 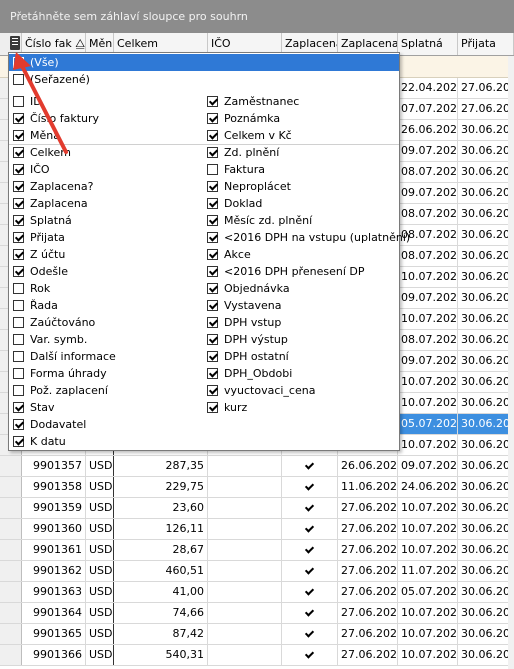 What do you see at coordinates (104, 305) in the screenshot?
I see `option-column: Řada` at bounding box center [104, 305].